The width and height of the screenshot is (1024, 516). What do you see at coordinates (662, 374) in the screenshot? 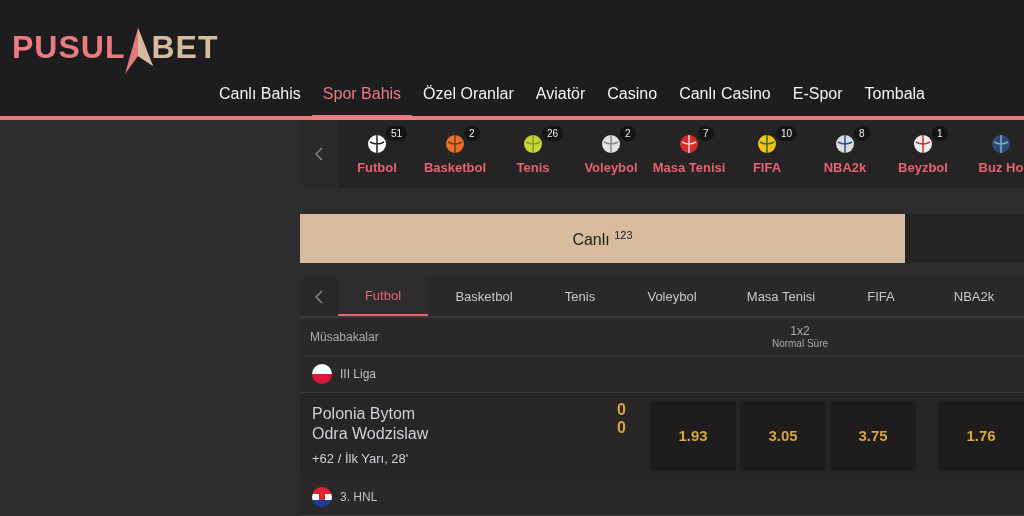
I see `league-row: III Liga` at bounding box center [662, 374].